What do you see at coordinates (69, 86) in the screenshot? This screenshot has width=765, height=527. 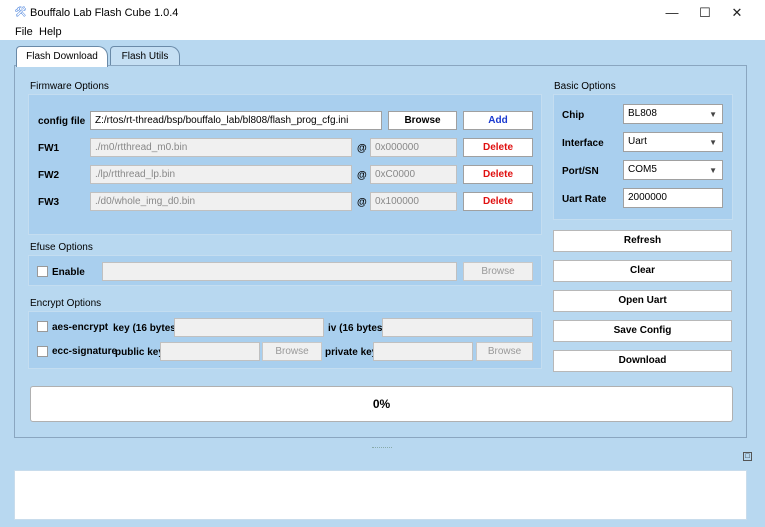 I see `firmware-options-title: Firmware Options` at bounding box center [69, 86].